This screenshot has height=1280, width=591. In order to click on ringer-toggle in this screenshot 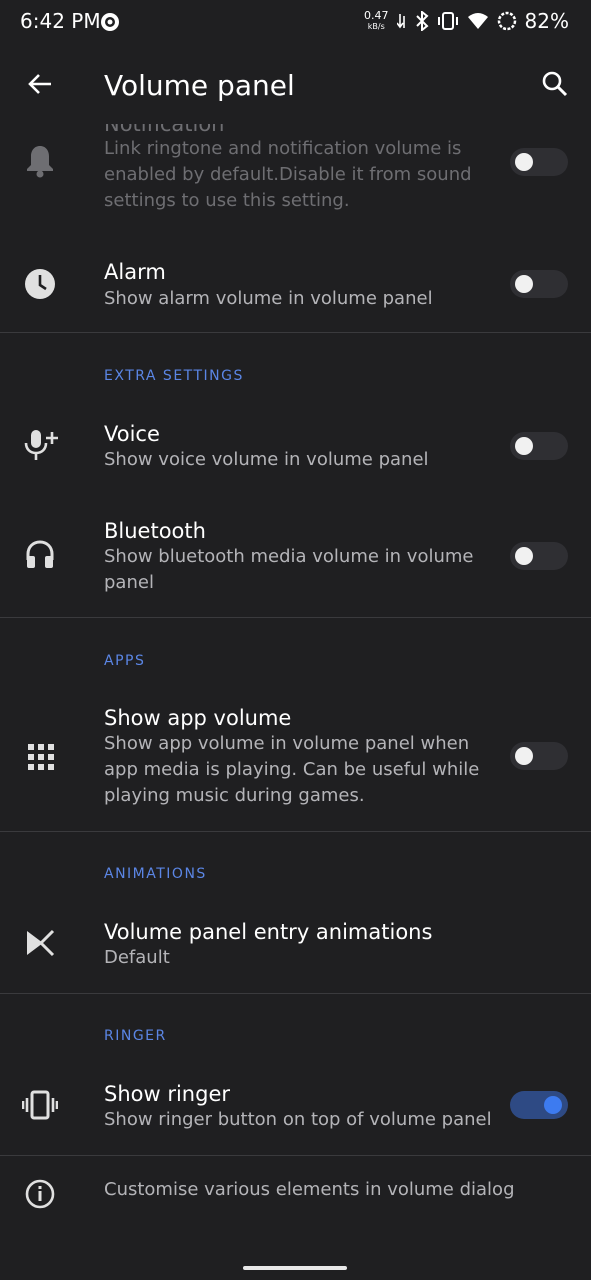, I will do `click(539, 1105)`.